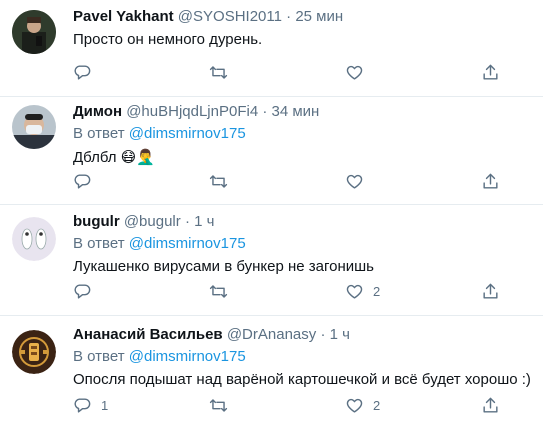 Image resolution: width=543 pixels, height=431 pixels. Describe the element at coordinates (168, 39) in the screenshot. I see `tweet-text: Просто он немного дурень.` at that location.